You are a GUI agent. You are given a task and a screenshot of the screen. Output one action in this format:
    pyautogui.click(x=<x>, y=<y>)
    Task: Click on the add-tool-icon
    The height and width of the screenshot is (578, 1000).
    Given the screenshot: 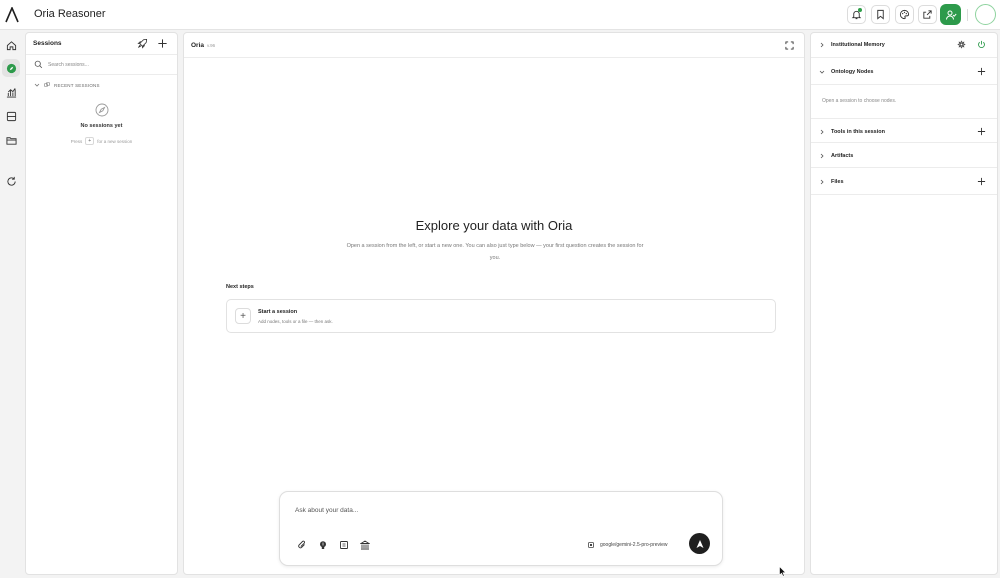 What is the action you would take?
    pyautogui.click(x=981, y=131)
    